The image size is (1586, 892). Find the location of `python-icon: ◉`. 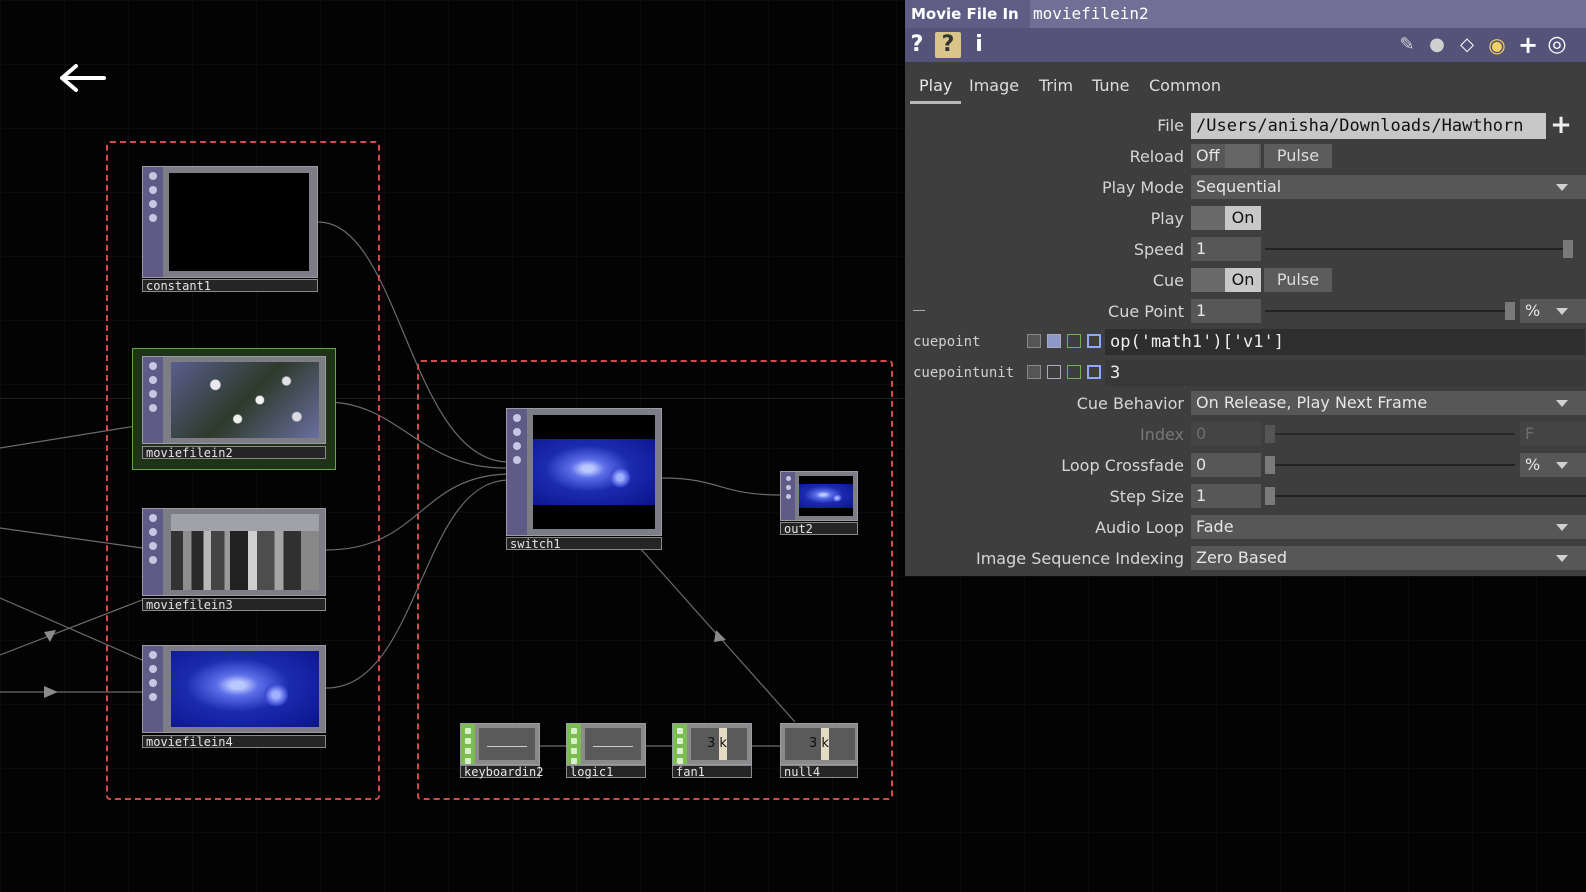

python-icon: ◉ is located at coordinates (1497, 45).